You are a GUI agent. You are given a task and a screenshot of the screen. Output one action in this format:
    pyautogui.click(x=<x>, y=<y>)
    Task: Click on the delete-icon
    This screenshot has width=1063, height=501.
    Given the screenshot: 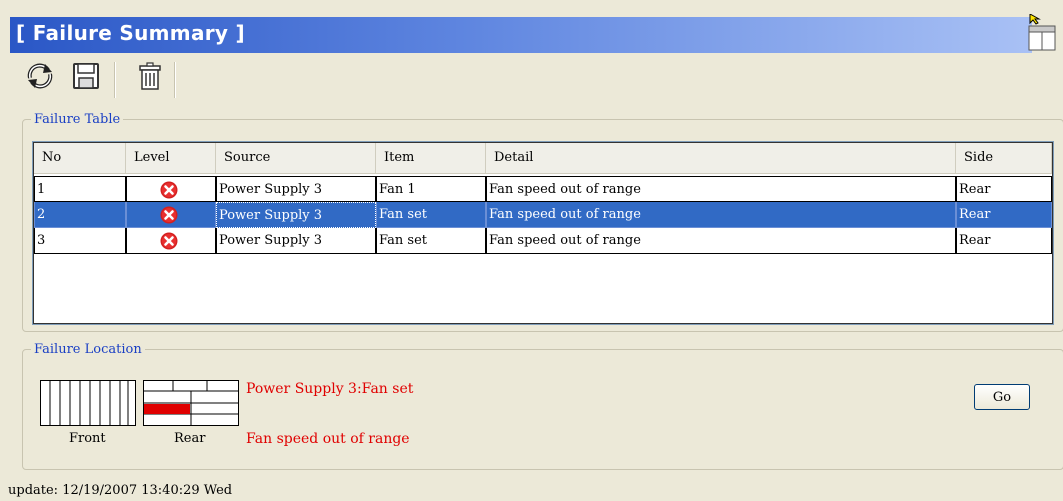 What is the action you would take?
    pyautogui.click(x=150, y=76)
    